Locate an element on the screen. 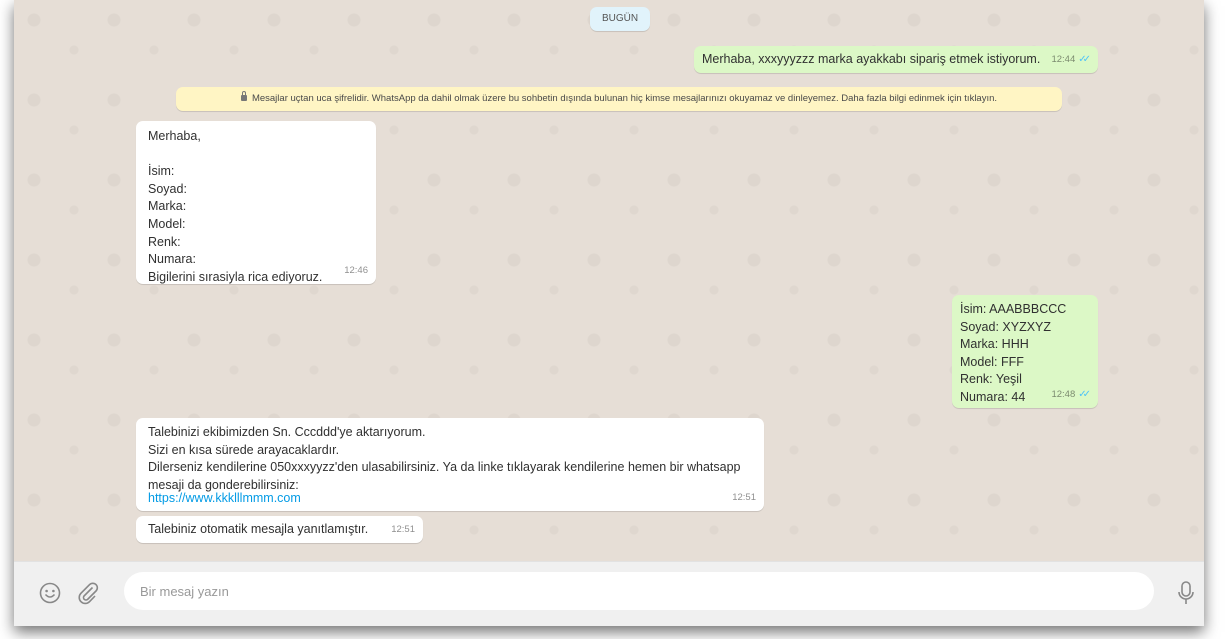 Image resolution: width=1228 pixels, height=639 pixels. message-time: 12:46 is located at coordinates (356, 271).